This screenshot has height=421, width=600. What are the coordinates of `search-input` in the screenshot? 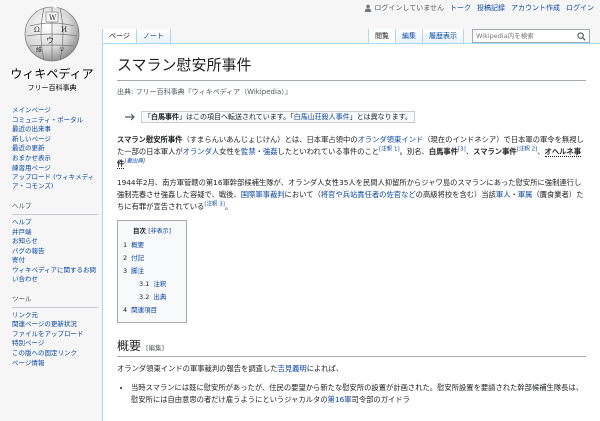 It's located at (526, 36).